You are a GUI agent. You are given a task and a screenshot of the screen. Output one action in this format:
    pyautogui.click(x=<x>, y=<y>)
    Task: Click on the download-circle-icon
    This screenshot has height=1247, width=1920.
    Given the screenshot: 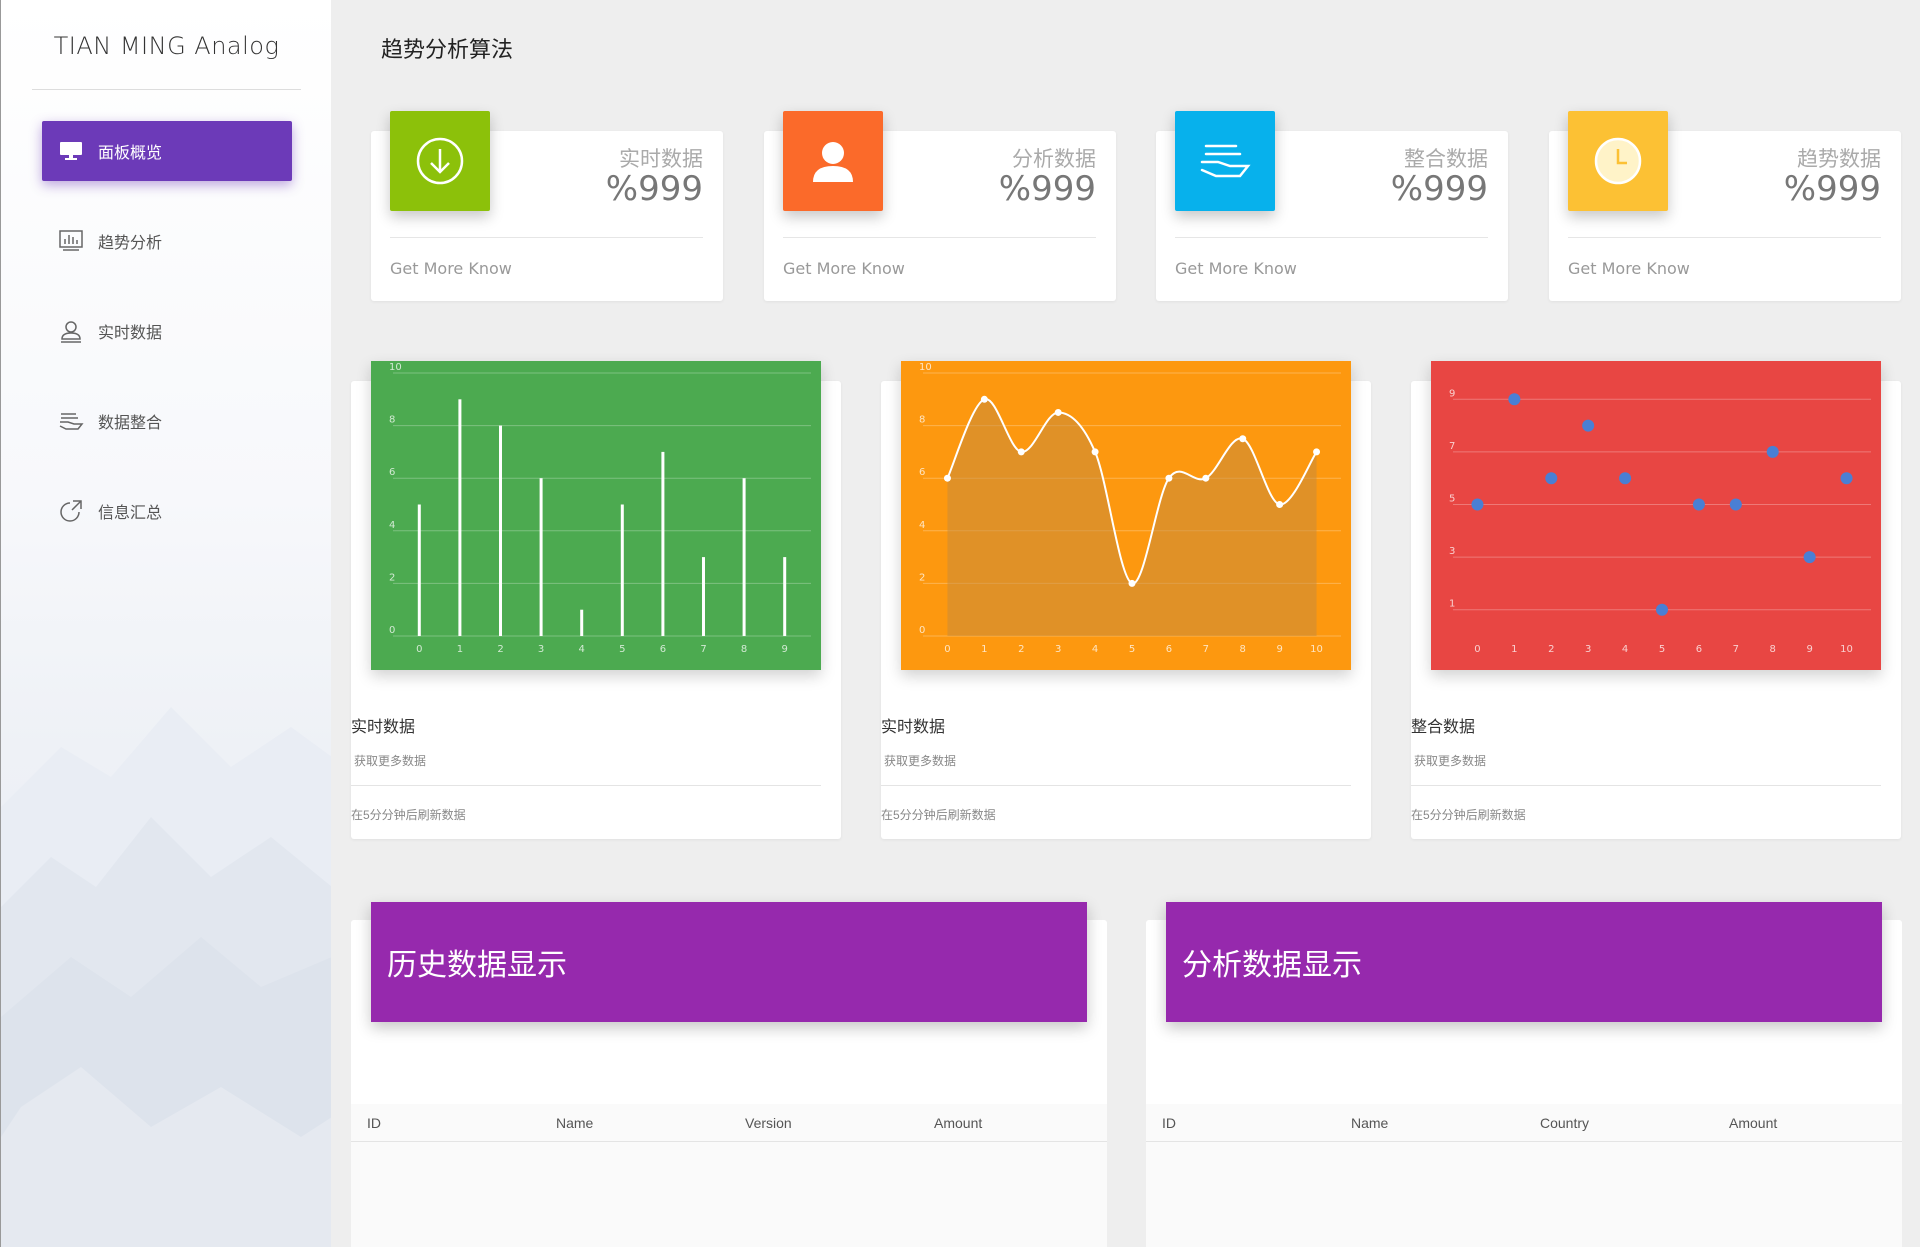 What is the action you would take?
    pyautogui.click(x=440, y=161)
    